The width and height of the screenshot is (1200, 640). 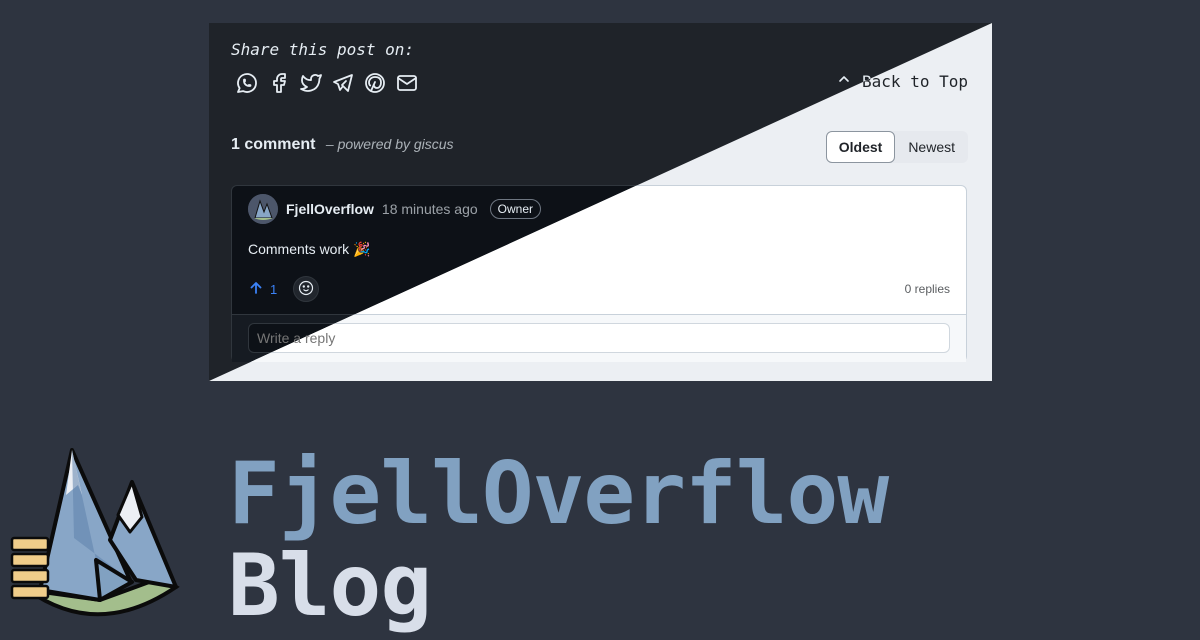 I want to click on reply-area, so click(x=599, y=338).